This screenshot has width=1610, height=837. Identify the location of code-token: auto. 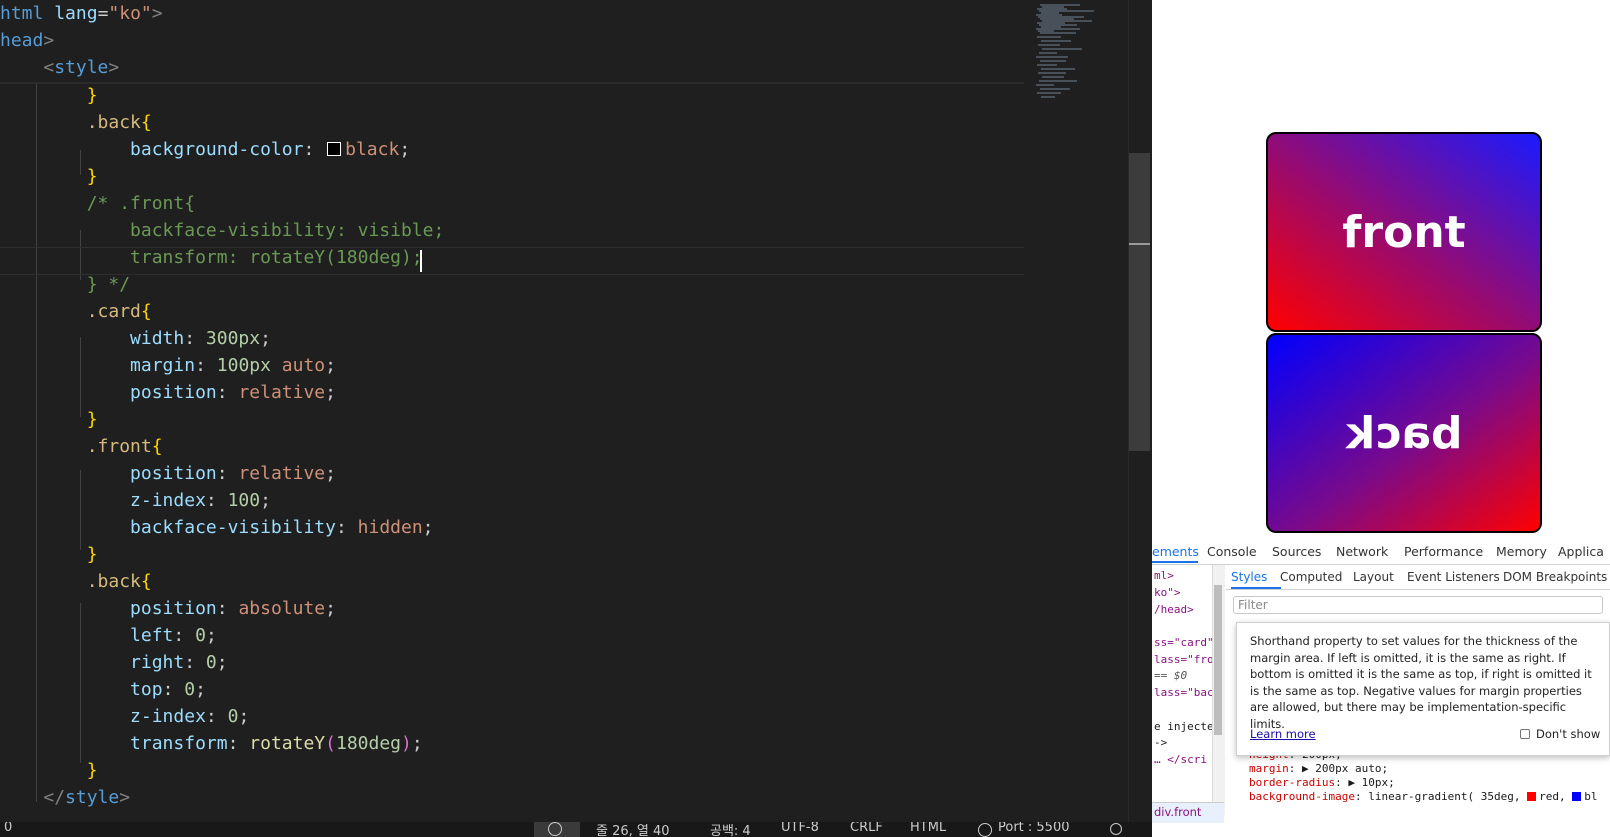
(303, 365).